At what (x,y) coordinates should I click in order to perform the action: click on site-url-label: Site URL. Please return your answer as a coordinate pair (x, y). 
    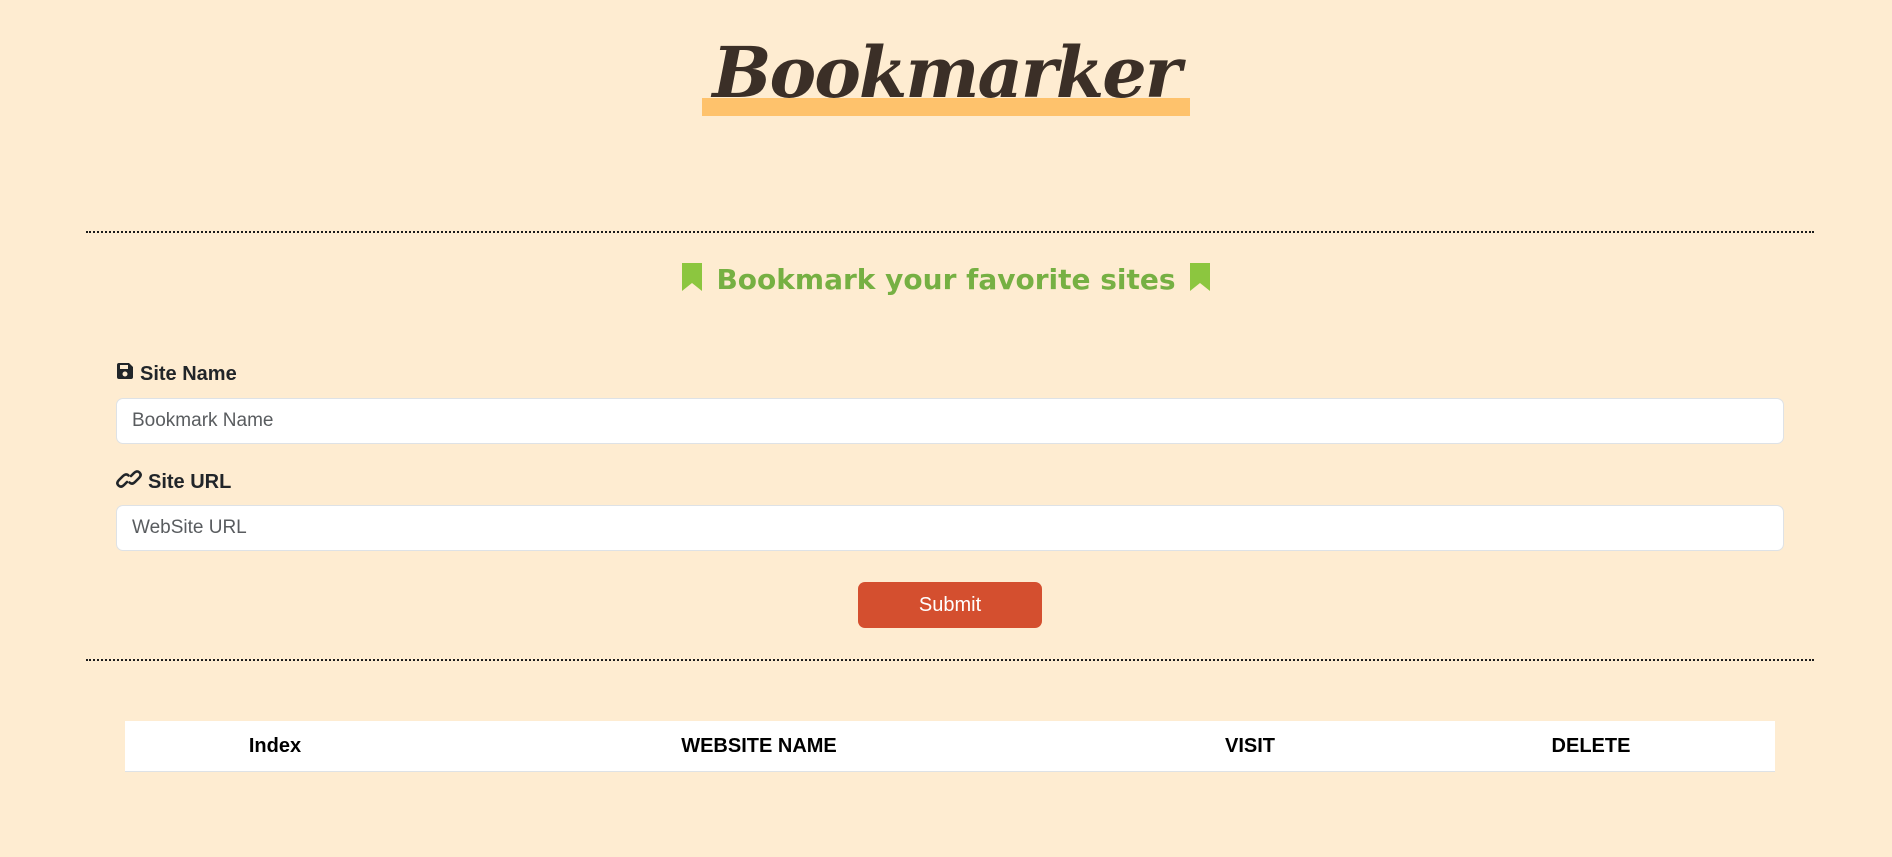
    Looking at the image, I should click on (173, 482).